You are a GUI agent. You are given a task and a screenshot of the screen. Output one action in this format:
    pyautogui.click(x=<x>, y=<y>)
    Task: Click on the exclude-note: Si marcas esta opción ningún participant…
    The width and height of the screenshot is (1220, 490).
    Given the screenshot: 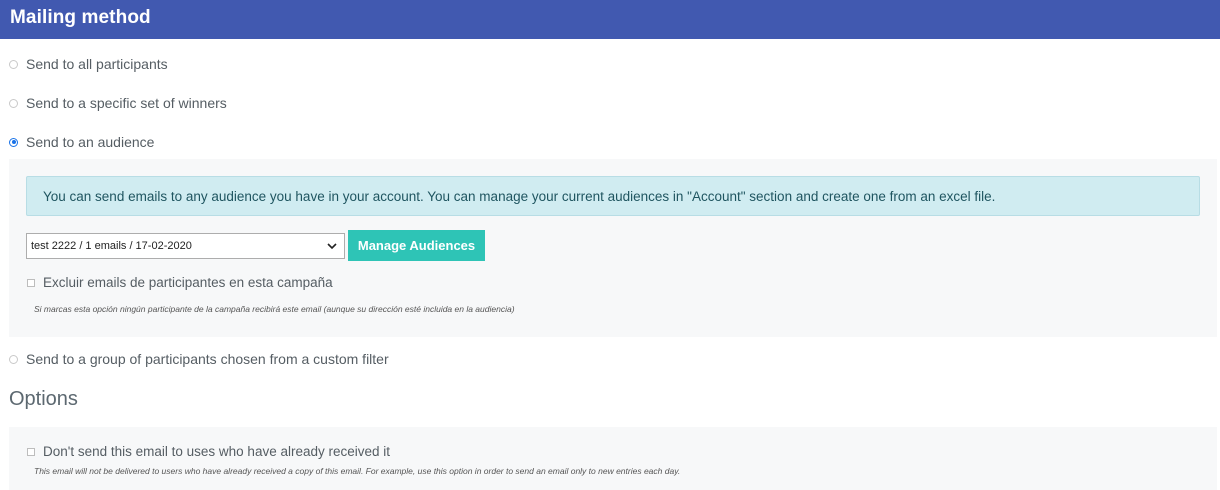 What is the action you would take?
    pyautogui.click(x=274, y=309)
    